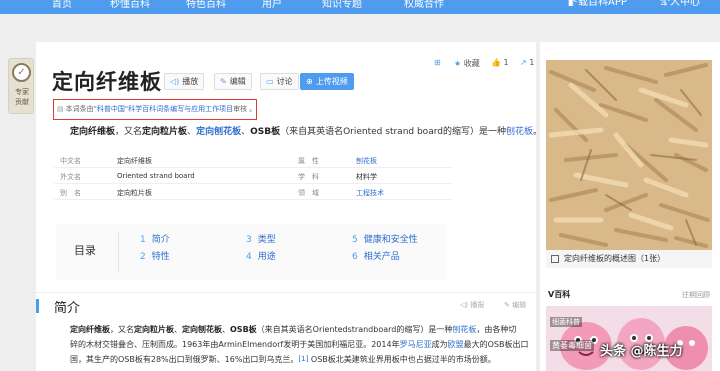 This screenshot has height=371, width=720. What do you see at coordinates (555, 259) in the screenshot?
I see `image-icon` at bounding box center [555, 259].